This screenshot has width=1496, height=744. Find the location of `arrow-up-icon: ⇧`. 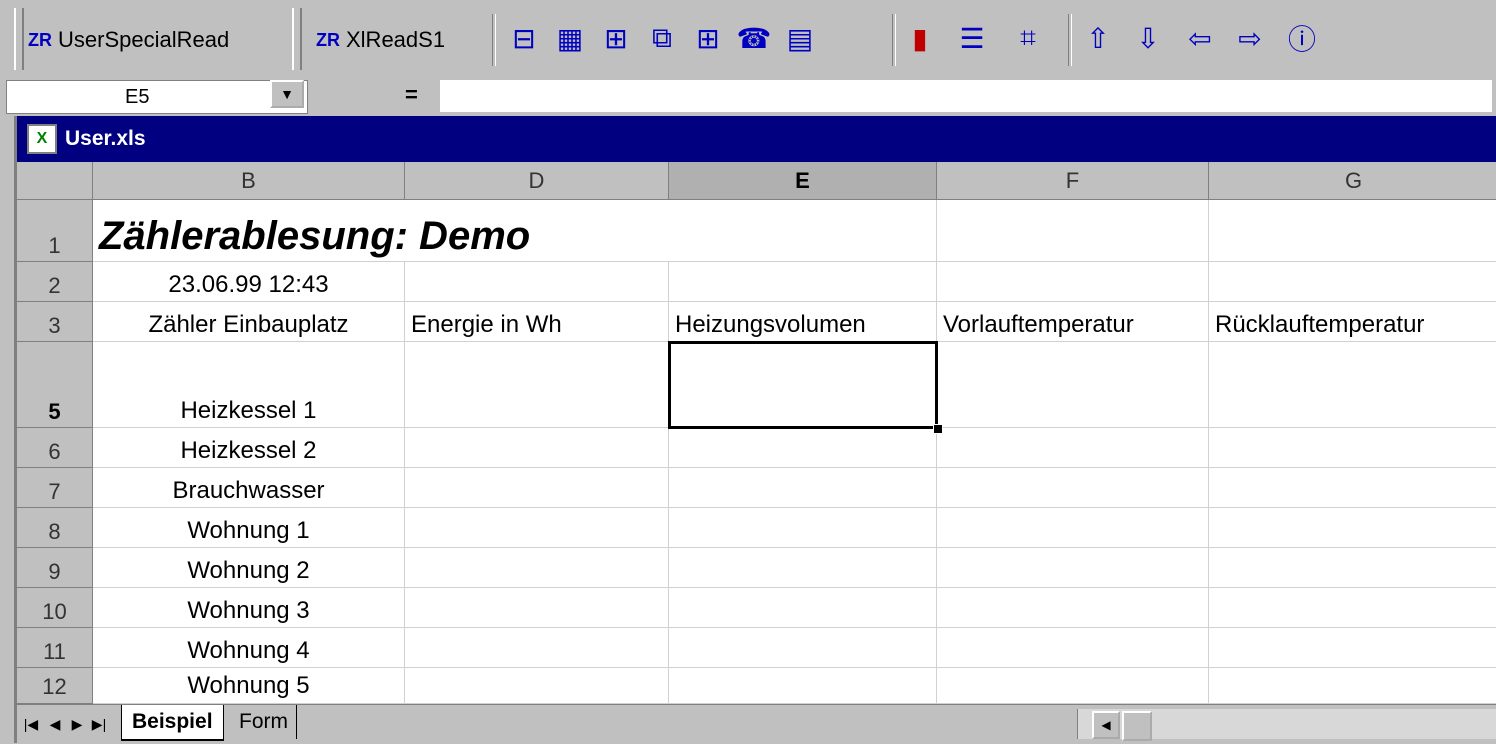

arrow-up-icon: ⇧ is located at coordinates (1098, 38).